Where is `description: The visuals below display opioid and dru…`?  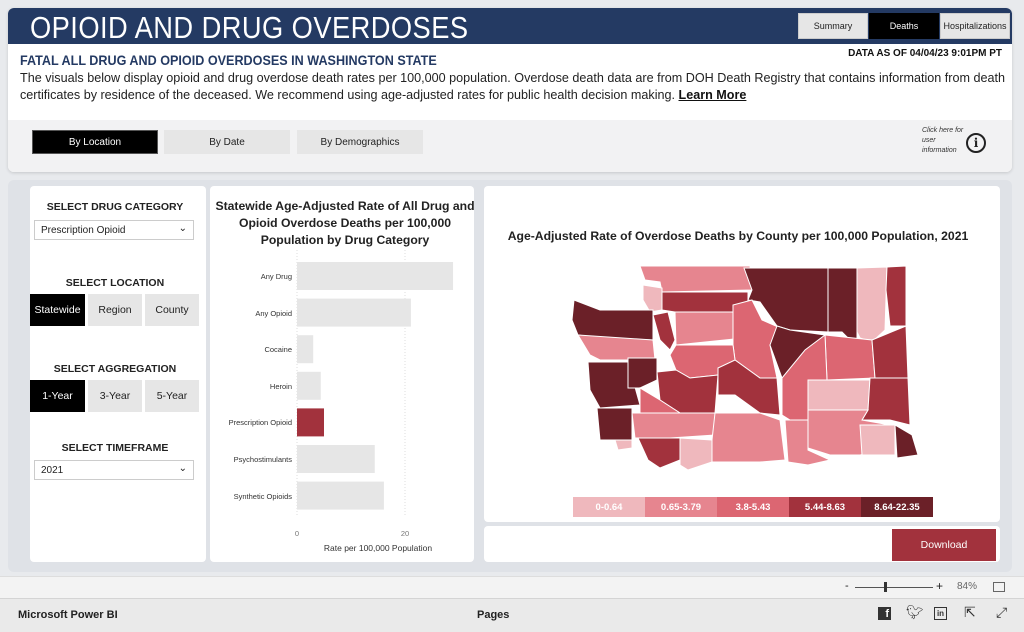 description: The visuals below display opioid and dru… is located at coordinates (515, 87).